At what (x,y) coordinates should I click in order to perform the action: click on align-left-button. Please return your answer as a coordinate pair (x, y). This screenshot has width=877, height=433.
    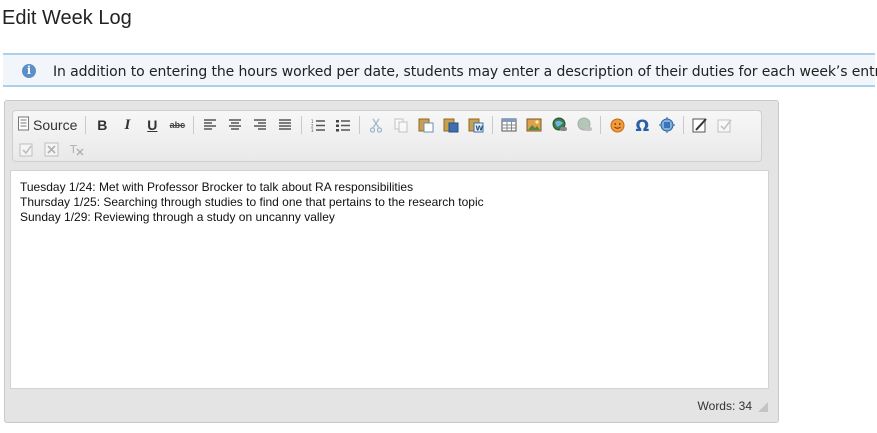
    Looking at the image, I should click on (210, 125).